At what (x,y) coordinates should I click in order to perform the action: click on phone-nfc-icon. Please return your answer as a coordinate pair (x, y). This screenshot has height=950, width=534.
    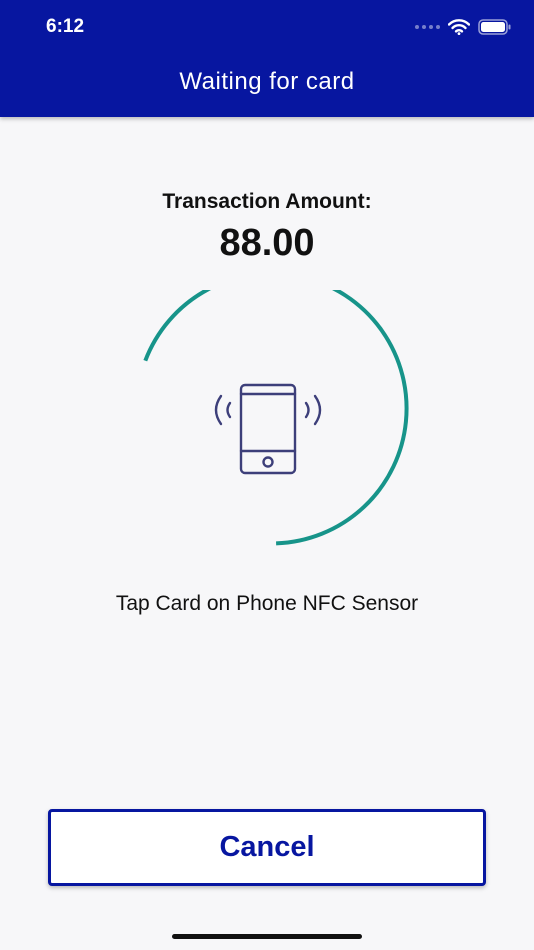
    Looking at the image, I should click on (268, 429).